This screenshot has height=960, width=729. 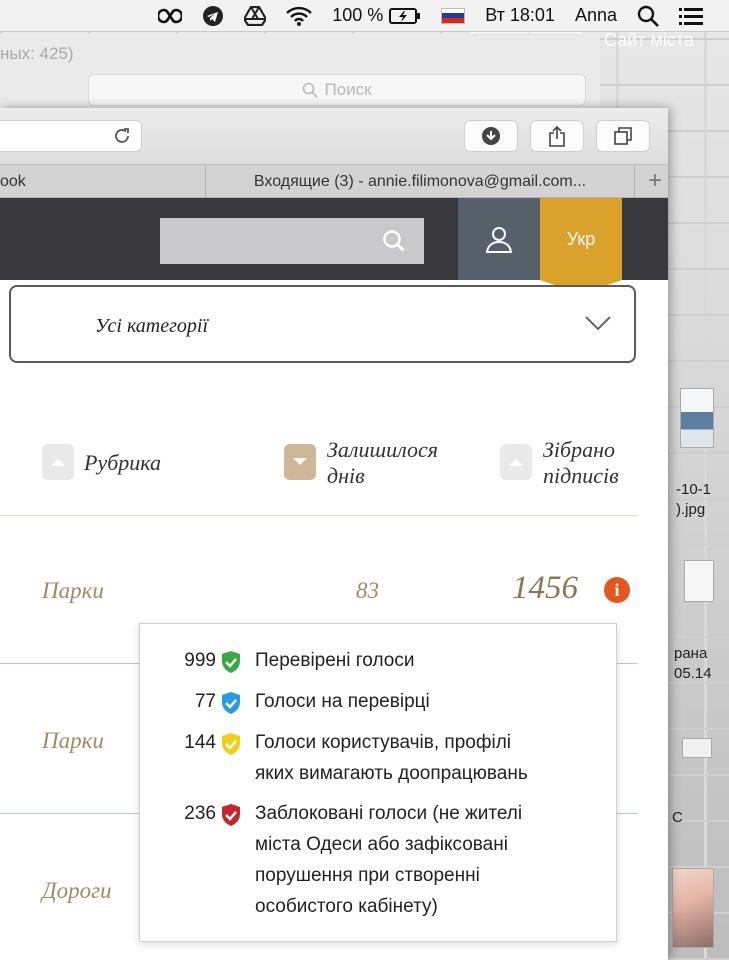 I want to click on needs-work-count: 144, so click(x=200, y=742).